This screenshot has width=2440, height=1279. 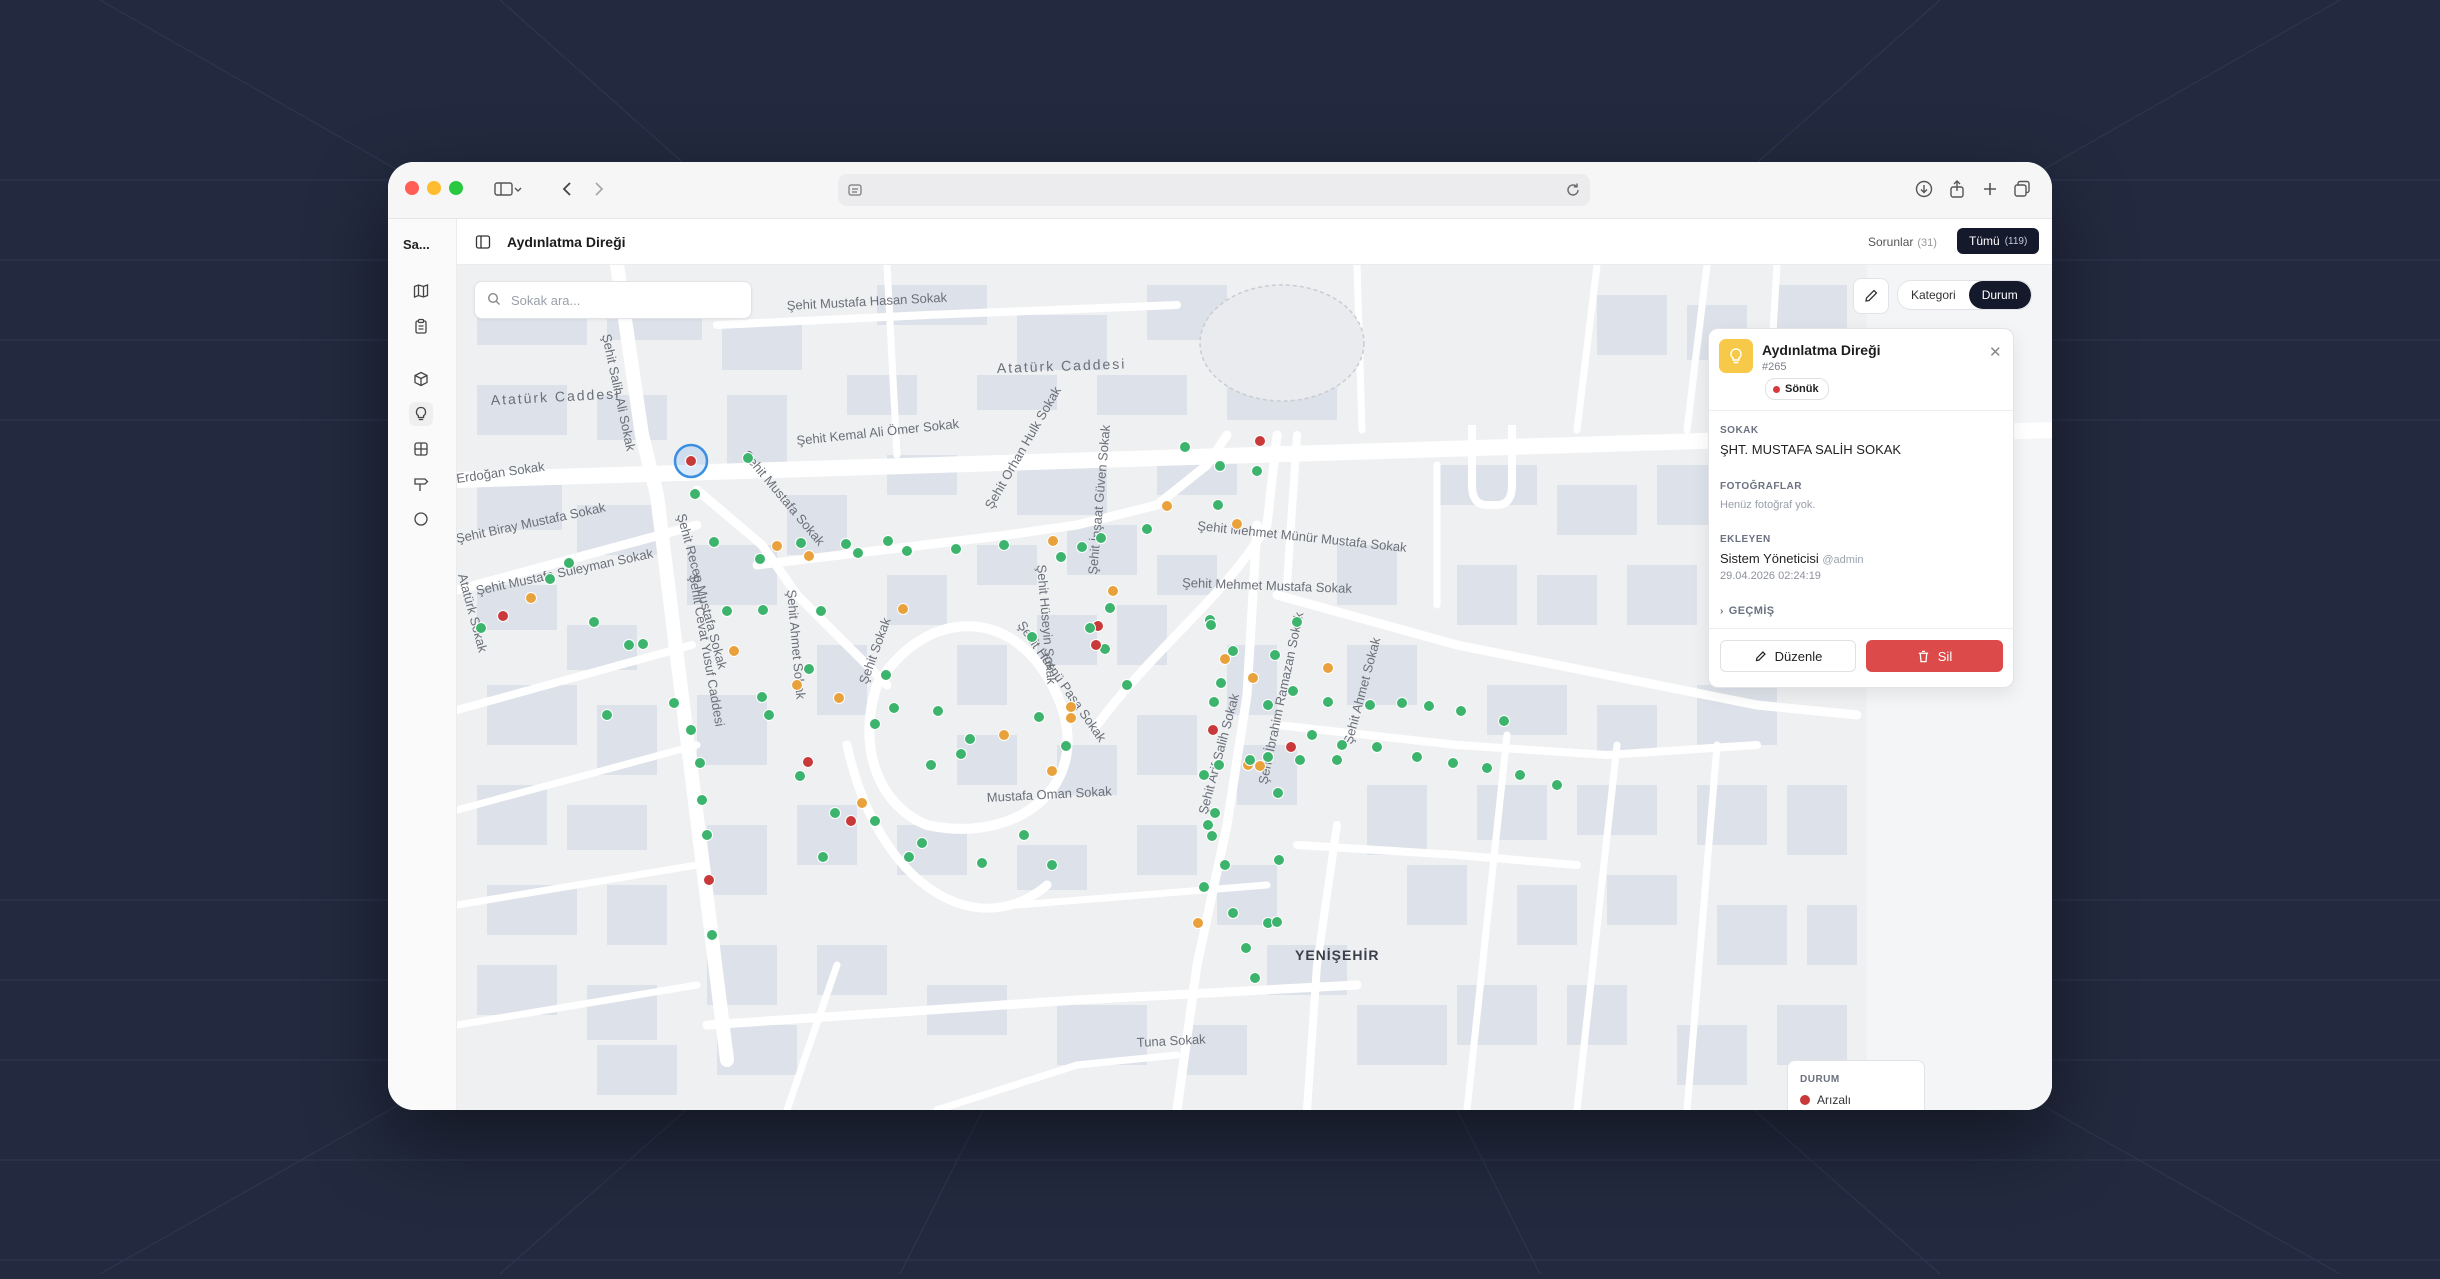 I want to click on address-bar, so click(x=1214, y=190).